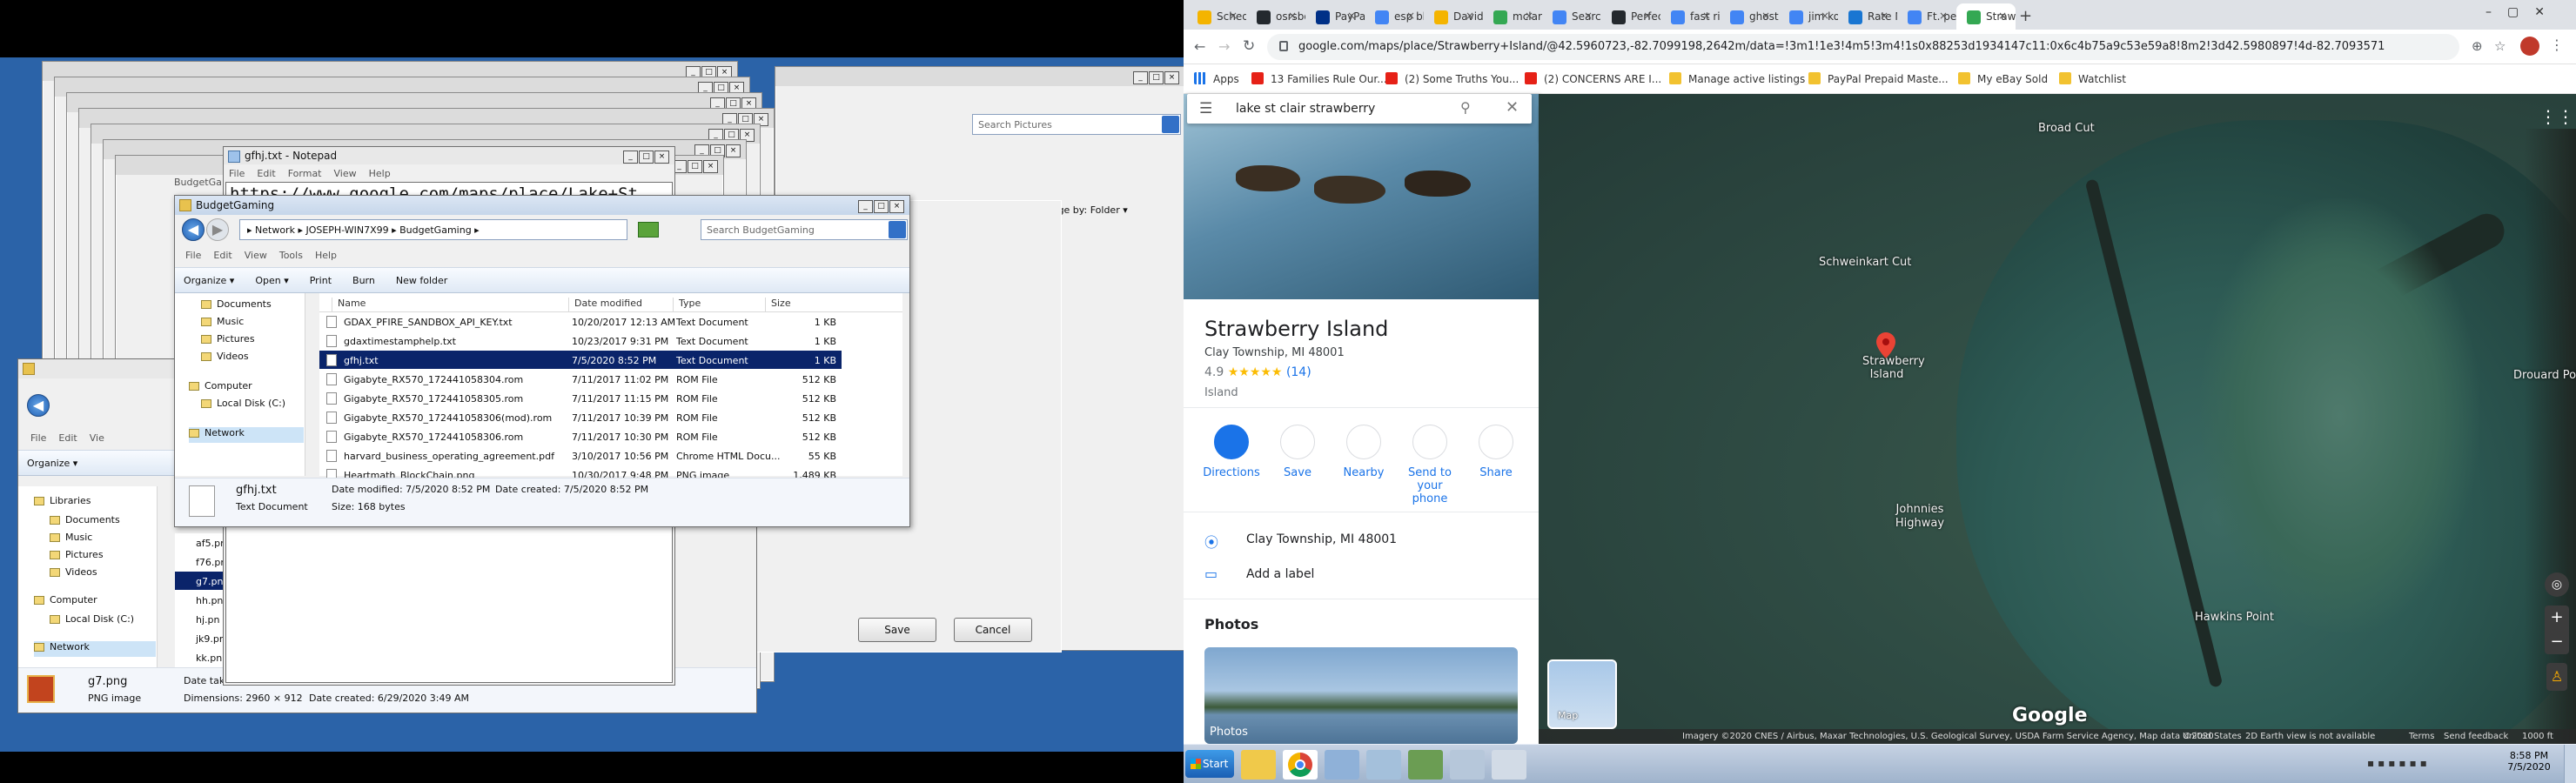 This screenshot has width=2576, height=783. Describe the element at coordinates (38, 405) in the screenshot. I see `back-icon: ◀` at that location.